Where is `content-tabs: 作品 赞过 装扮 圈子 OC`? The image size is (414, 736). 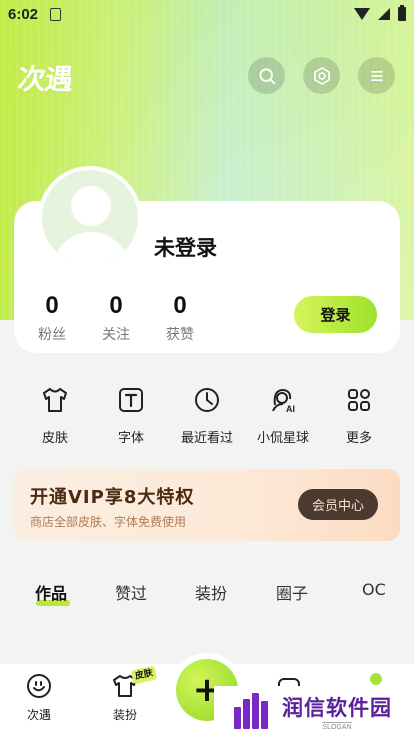
content-tabs: 作品 赞过 装扮 圈子 OC is located at coordinates (207, 595).